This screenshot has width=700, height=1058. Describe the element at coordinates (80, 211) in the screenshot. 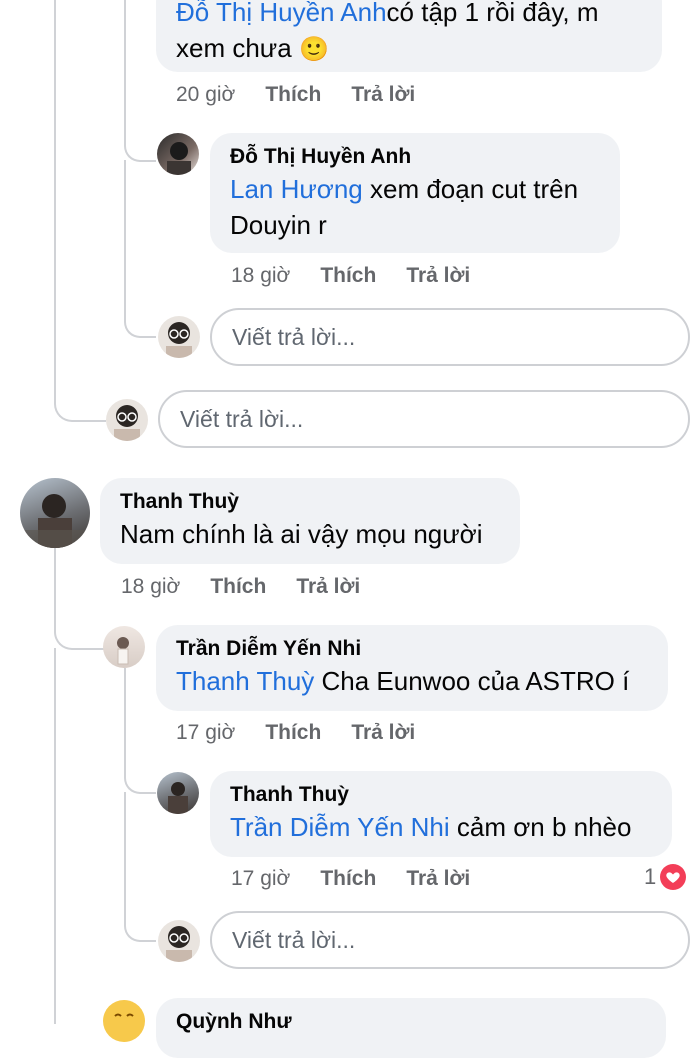

I see `thread-line-outer` at that location.